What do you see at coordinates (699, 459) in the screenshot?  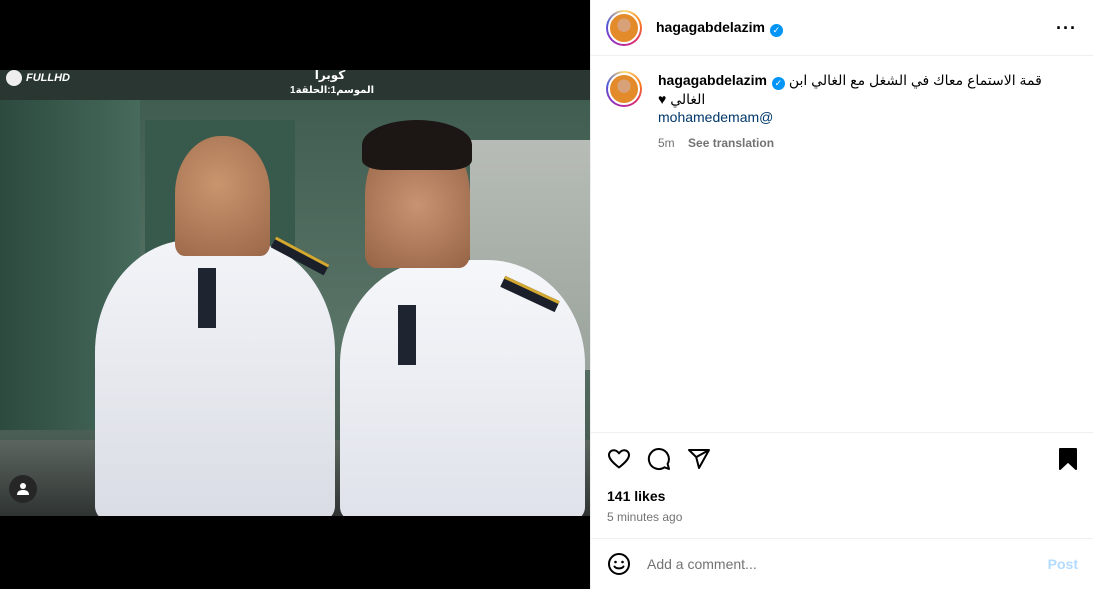 I see `share-icon` at bounding box center [699, 459].